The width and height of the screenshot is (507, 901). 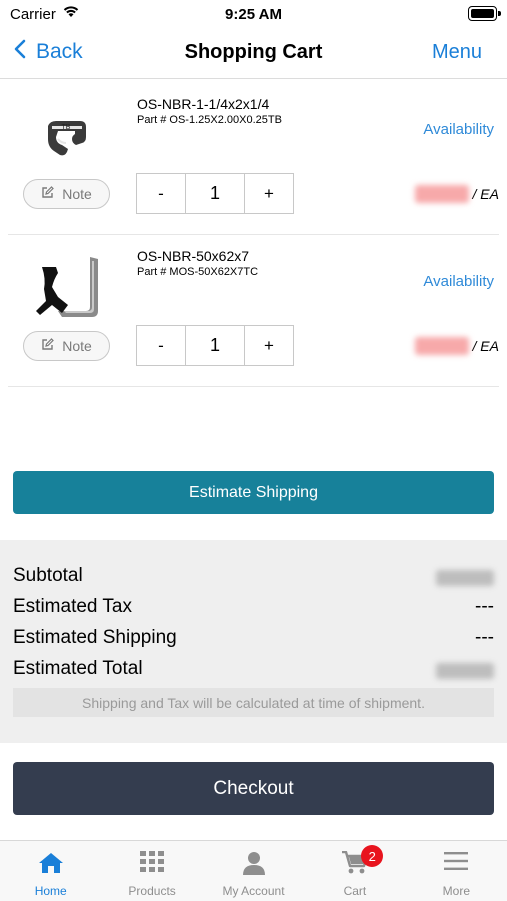 What do you see at coordinates (203, 104) in the screenshot?
I see `product-name: OS-NBR-1-1/4x2x1/4` at bounding box center [203, 104].